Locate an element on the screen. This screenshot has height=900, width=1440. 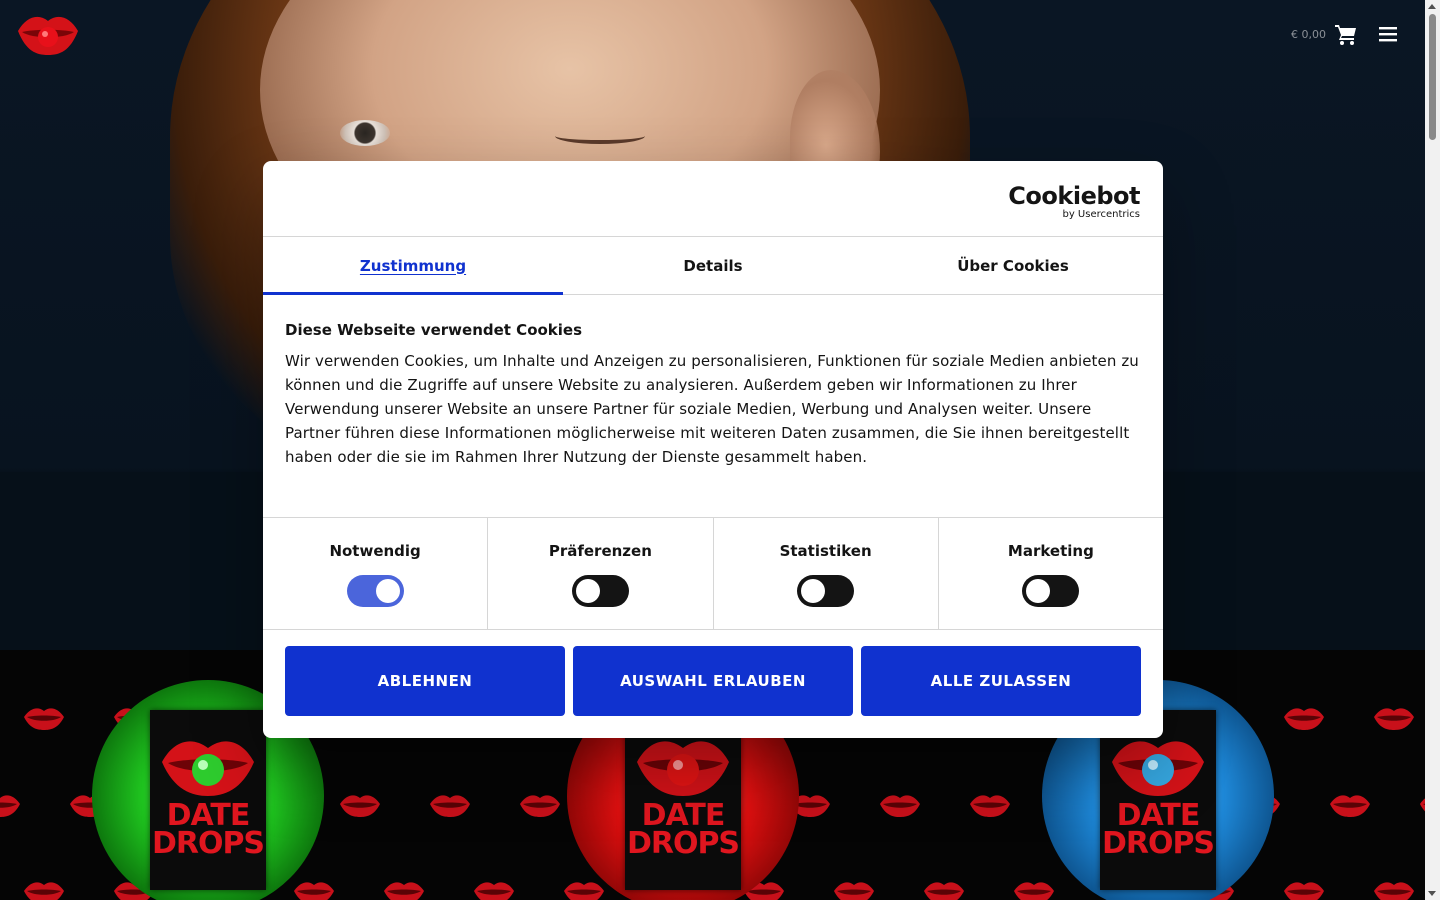
category-praeferenzen: Präferenzen is located at coordinates (601, 573).